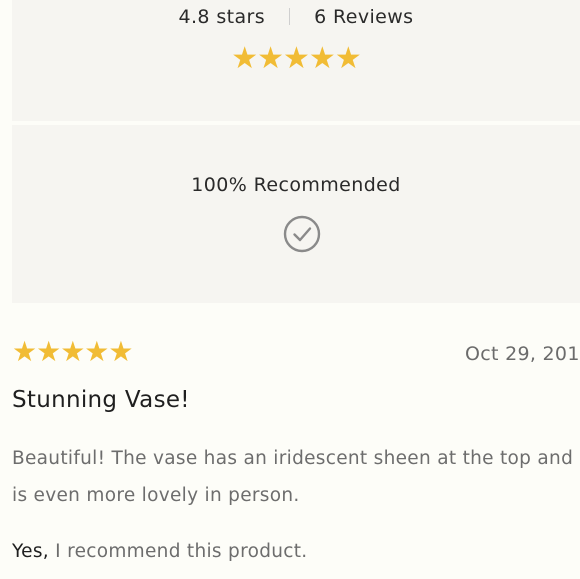  Describe the element at coordinates (178, 551) in the screenshot. I see `recommend-text: I recommend this product.` at that location.